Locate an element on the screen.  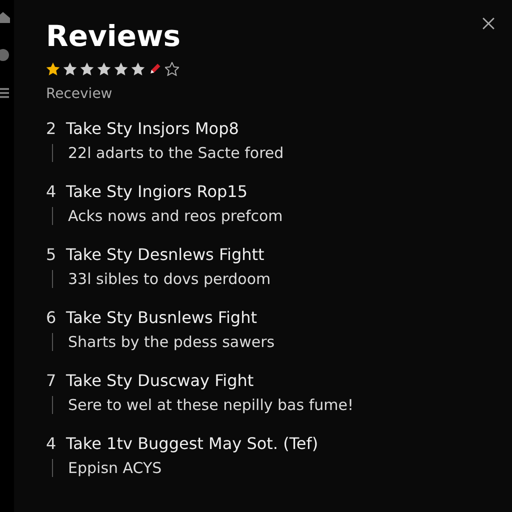
page-title: Reviews is located at coordinates (113, 36).